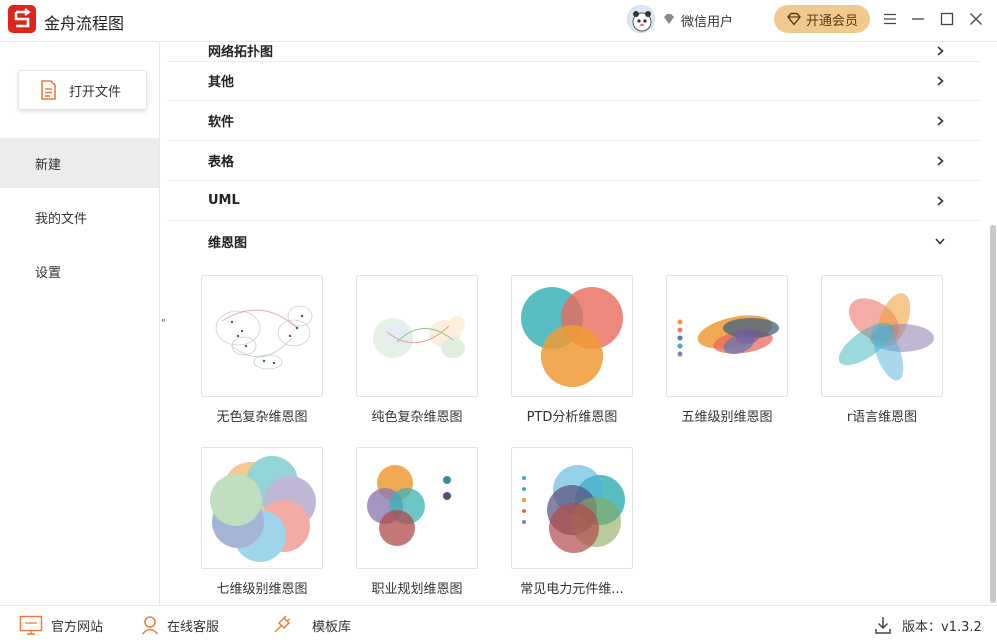 The image size is (997, 644). What do you see at coordinates (573, 81) in the screenshot?
I see `category-other: 其他` at bounding box center [573, 81].